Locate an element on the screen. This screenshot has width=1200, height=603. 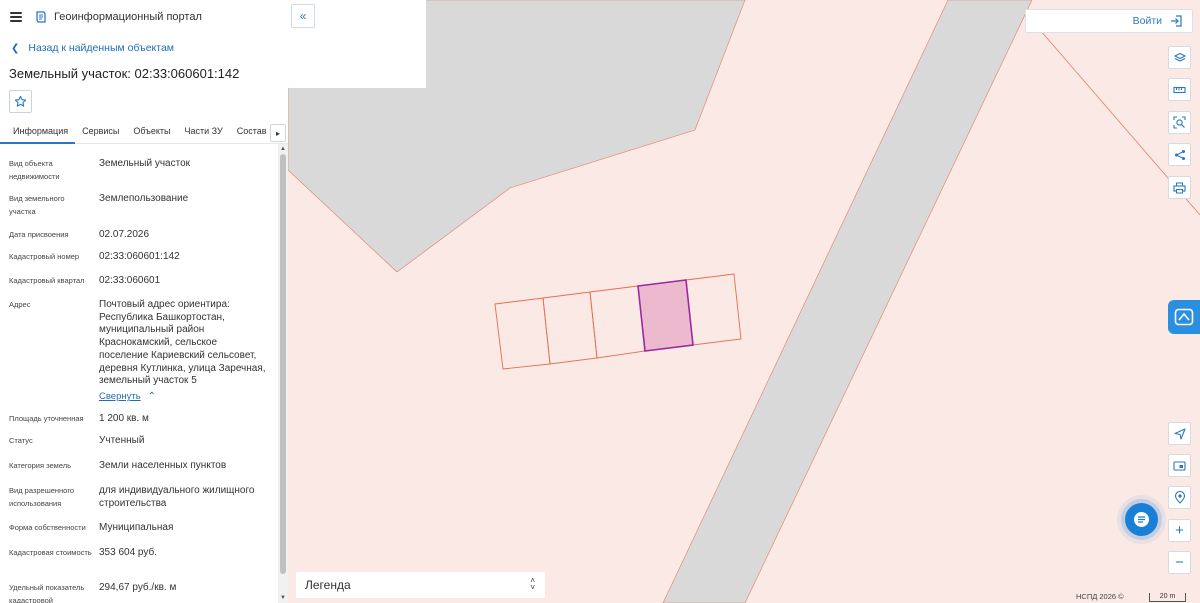
page-title: Земельный участок: 02:33:060601:142 is located at coordinates (124, 73).